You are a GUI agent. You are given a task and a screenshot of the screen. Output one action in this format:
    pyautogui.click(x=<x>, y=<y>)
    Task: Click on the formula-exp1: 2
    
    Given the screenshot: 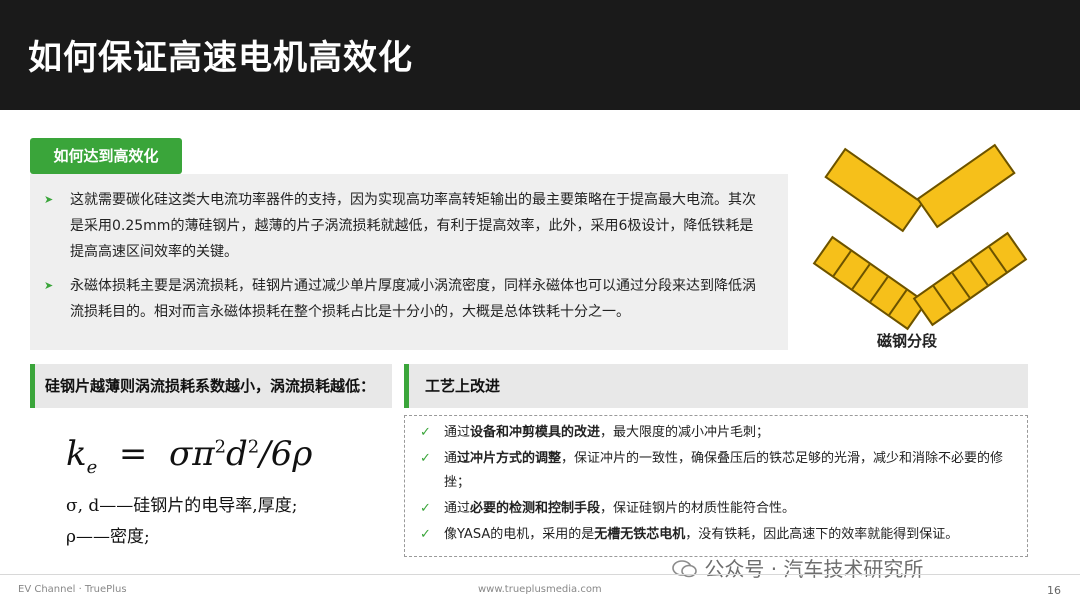 What is the action you would take?
    pyautogui.click(x=220, y=447)
    